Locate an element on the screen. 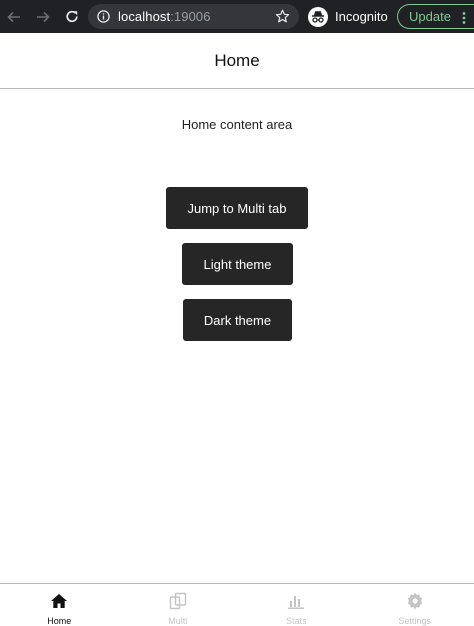 The width and height of the screenshot is (474, 626). back-button is located at coordinates (14, 17).